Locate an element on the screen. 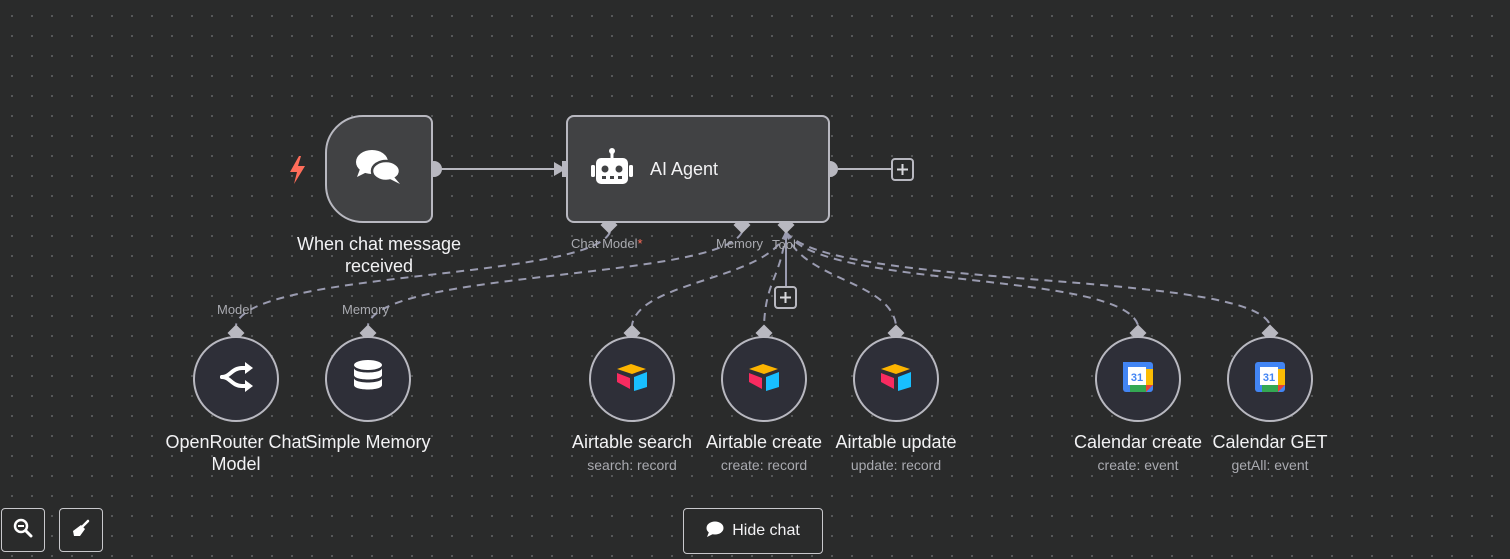 The height and width of the screenshot is (559, 1510). airtable-update-node is located at coordinates (896, 379).